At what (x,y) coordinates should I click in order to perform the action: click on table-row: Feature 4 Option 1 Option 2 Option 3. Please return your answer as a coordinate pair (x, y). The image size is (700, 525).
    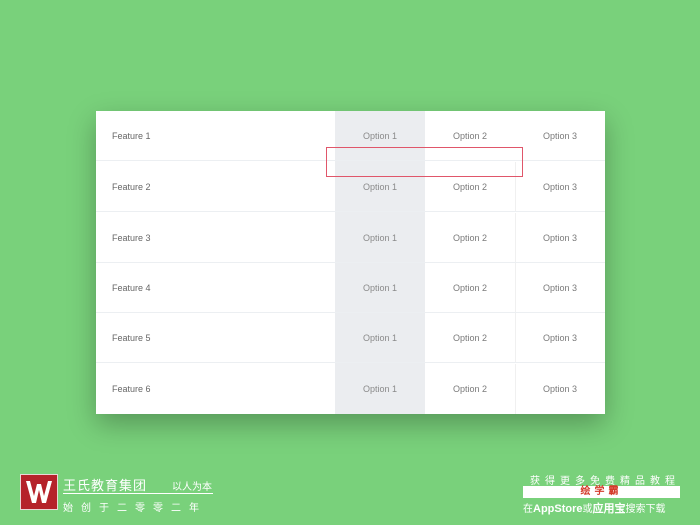
    Looking at the image, I should click on (350, 288).